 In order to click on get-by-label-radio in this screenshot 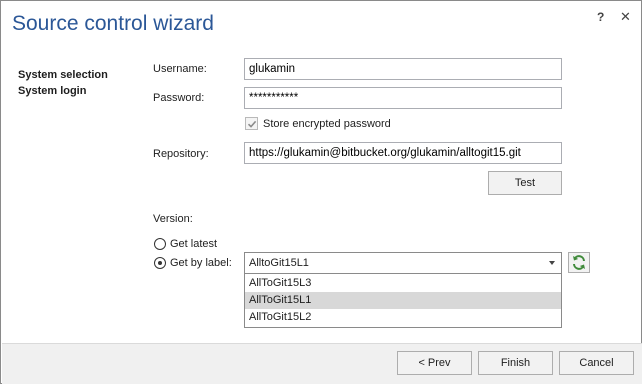, I will do `click(160, 263)`.